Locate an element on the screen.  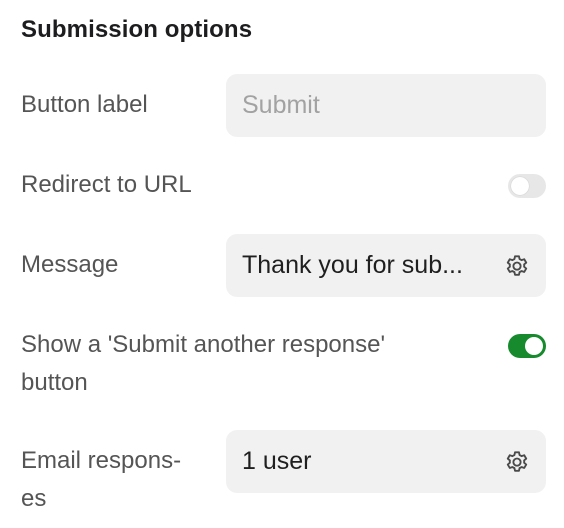
email-responses-label-line1: Email respons- is located at coordinates (101, 460).